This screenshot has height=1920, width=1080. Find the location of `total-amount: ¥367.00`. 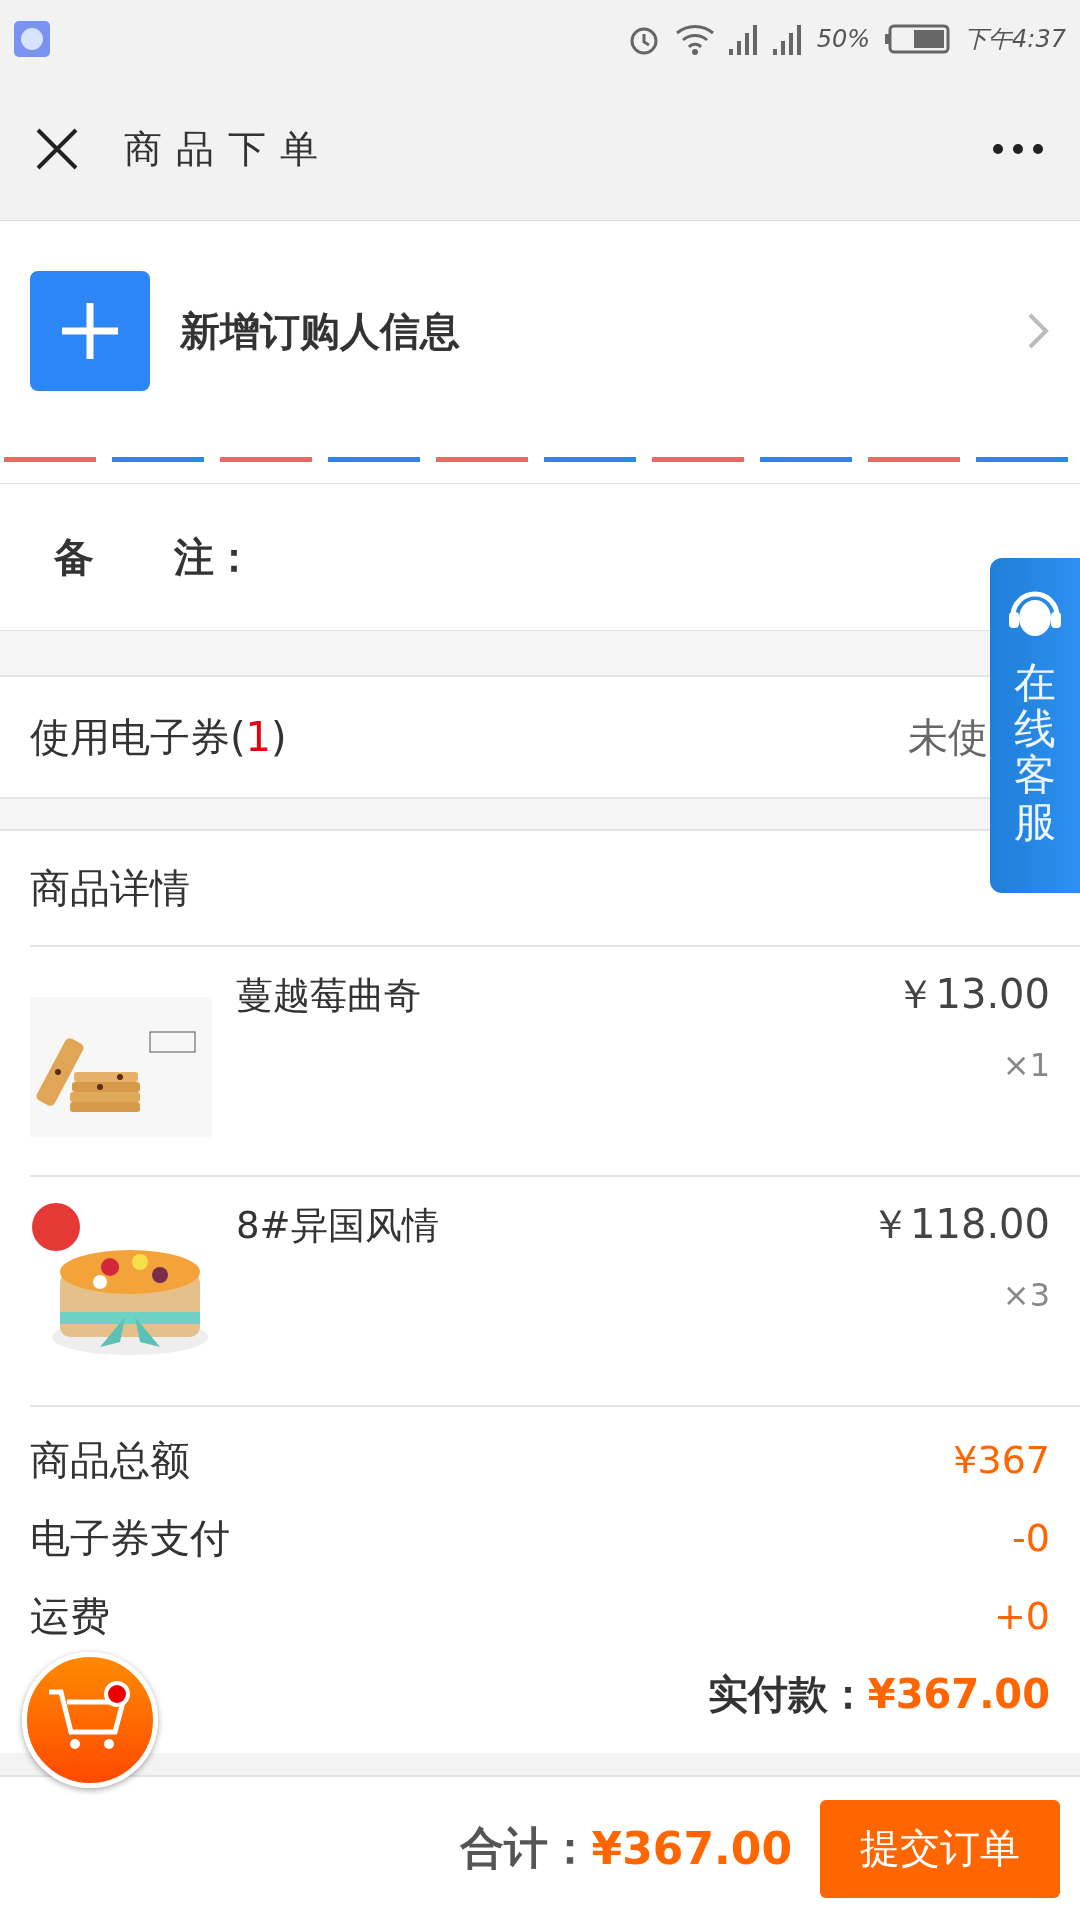

total-amount: ¥367.00 is located at coordinates (691, 1848).